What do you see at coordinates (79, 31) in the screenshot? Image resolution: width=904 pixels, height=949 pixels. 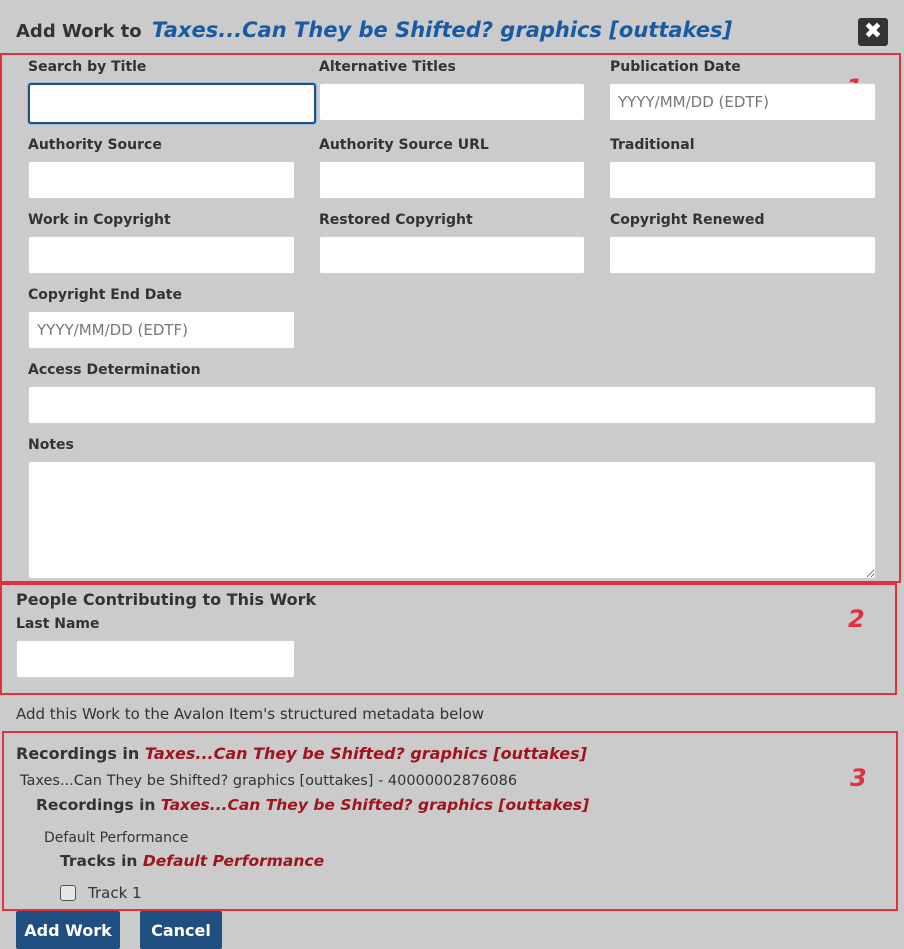 I see `dialog-title-prefix: Add Work to` at bounding box center [79, 31].